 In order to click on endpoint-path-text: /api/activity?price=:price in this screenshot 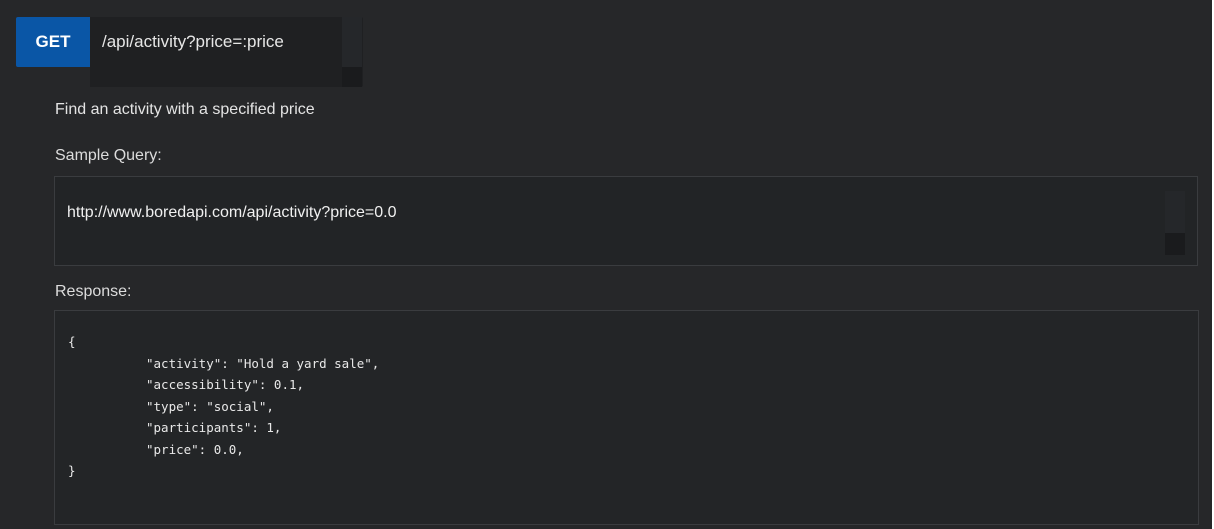, I will do `click(193, 41)`.